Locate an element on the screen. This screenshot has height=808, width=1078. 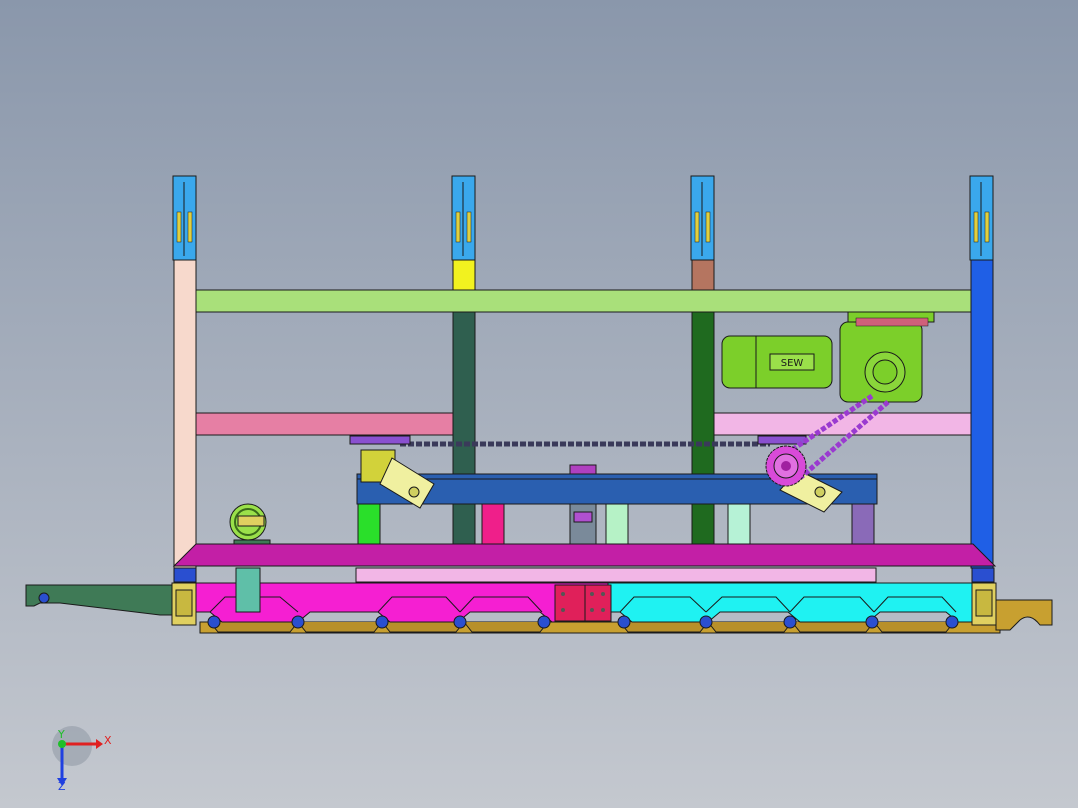
gear-motor: SEW is located at coordinates (828, 357).